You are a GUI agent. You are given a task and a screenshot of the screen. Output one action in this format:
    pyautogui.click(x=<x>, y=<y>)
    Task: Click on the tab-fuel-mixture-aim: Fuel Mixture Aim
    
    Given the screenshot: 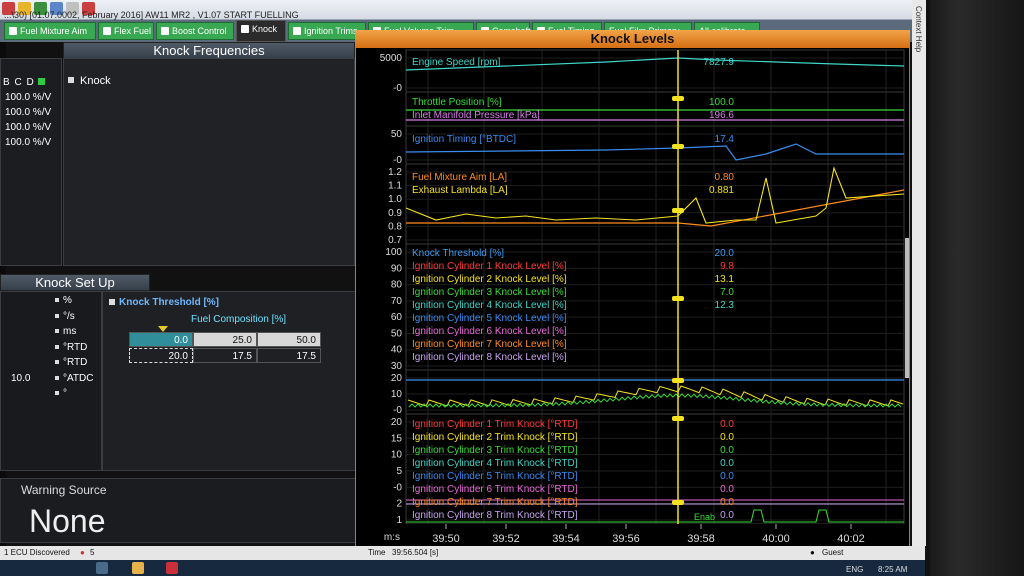 What is the action you would take?
    pyautogui.click(x=50, y=31)
    